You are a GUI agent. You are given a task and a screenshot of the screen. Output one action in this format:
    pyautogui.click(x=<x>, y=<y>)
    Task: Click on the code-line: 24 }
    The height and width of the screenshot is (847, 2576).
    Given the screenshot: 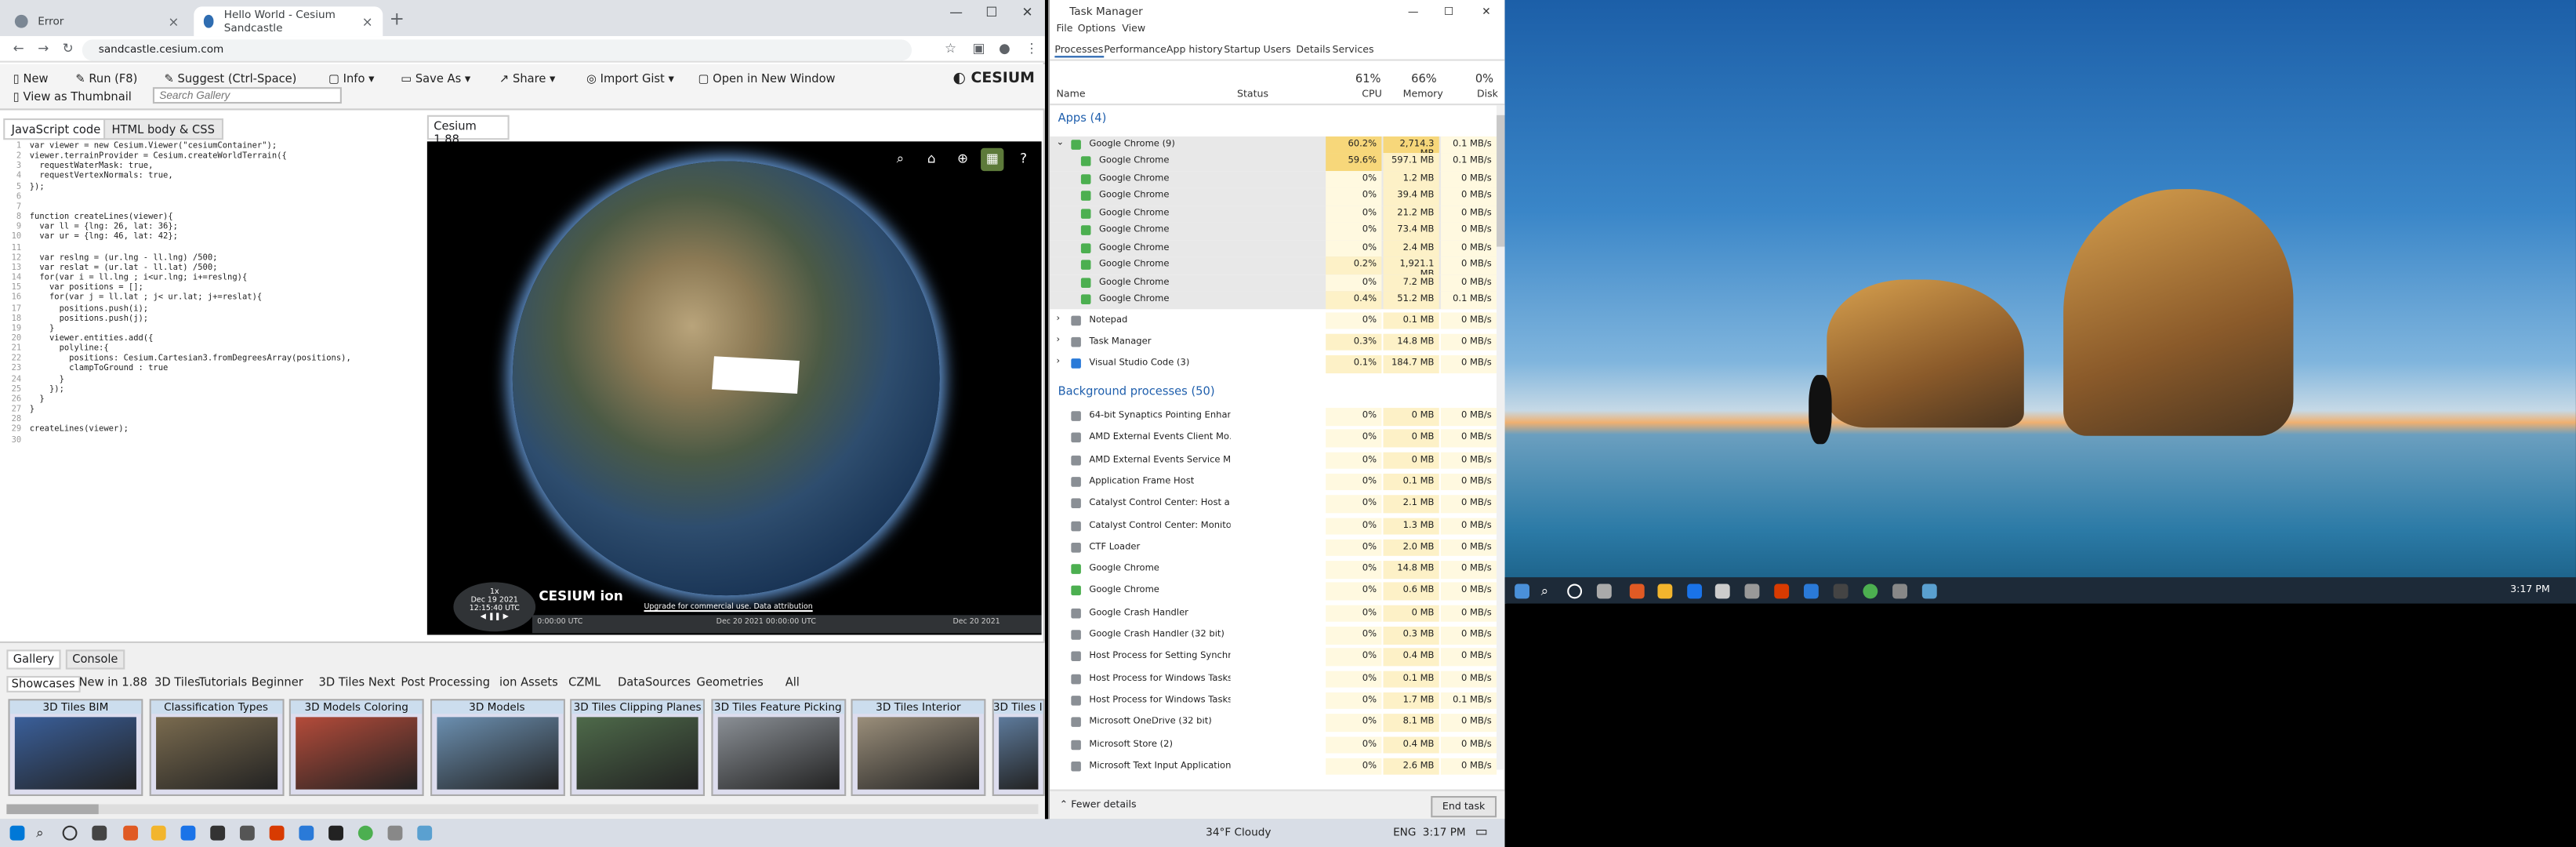 What is the action you would take?
    pyautogui.click(x=213, y=379)
    